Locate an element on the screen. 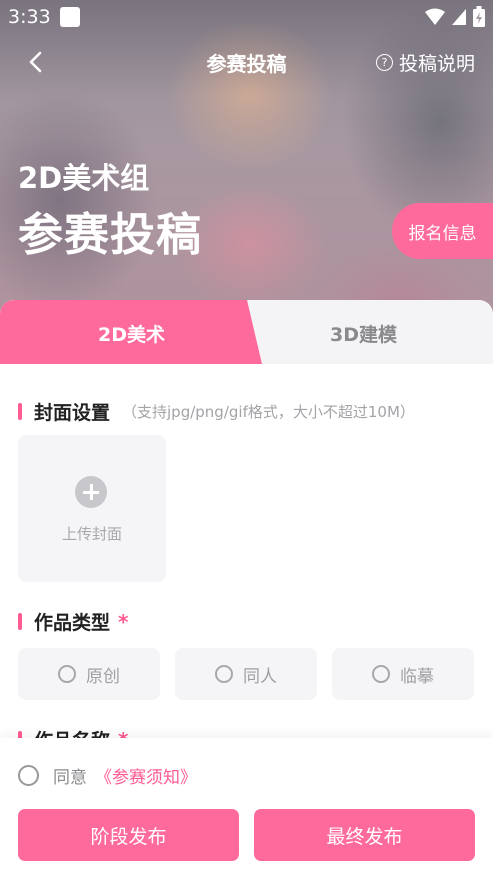 The height and width of the screenshot is (878, 493). work-type-header: 作品类型 * is located at coordinates (73, 621).